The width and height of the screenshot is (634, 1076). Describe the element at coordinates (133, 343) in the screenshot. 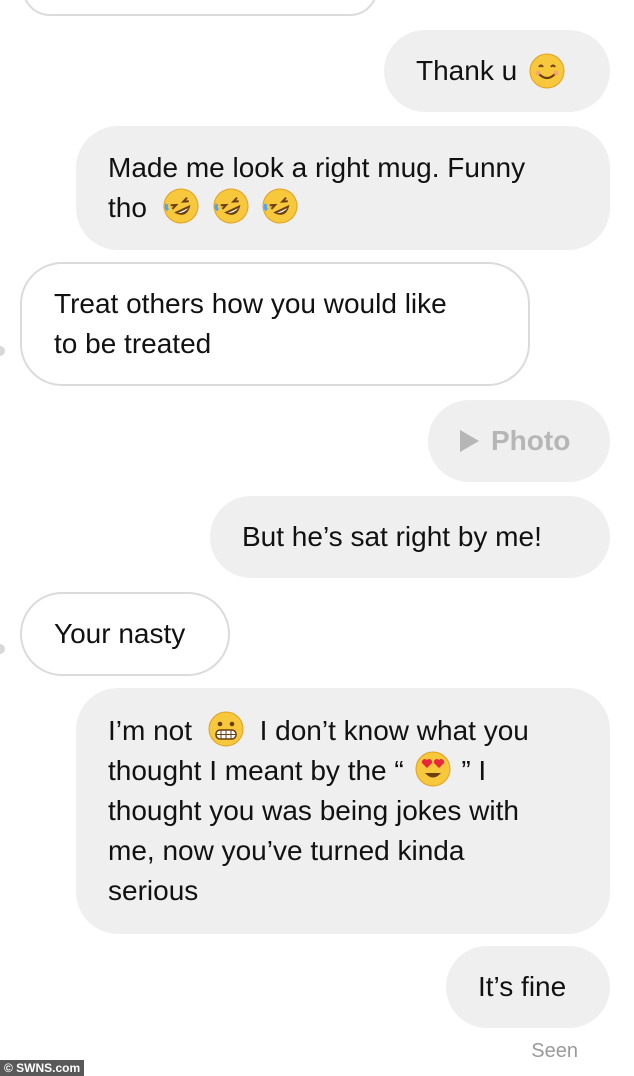

I see `message-text-line: to be treated` at that location.